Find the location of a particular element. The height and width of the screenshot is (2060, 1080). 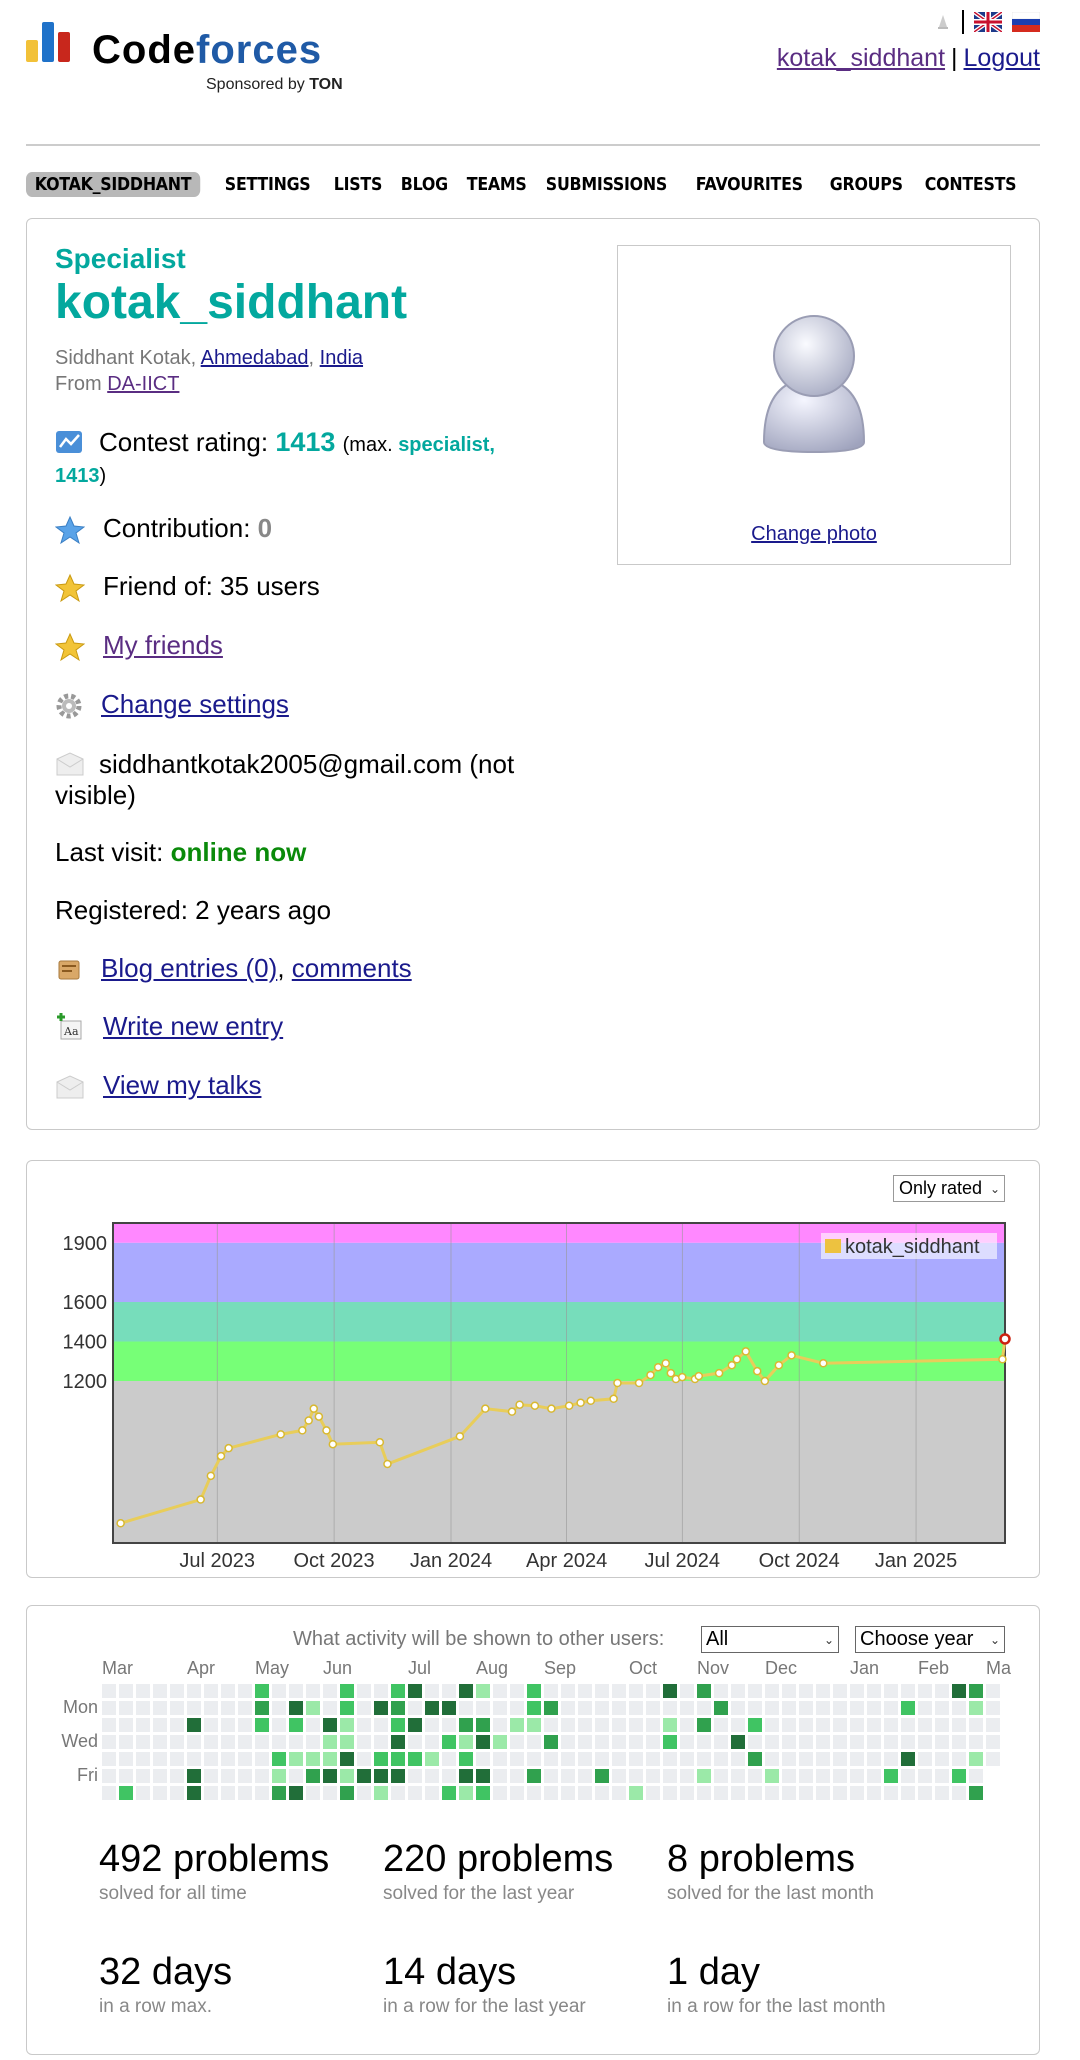

nav-tab-blog: BLOG is located at coordinates (424, 184).